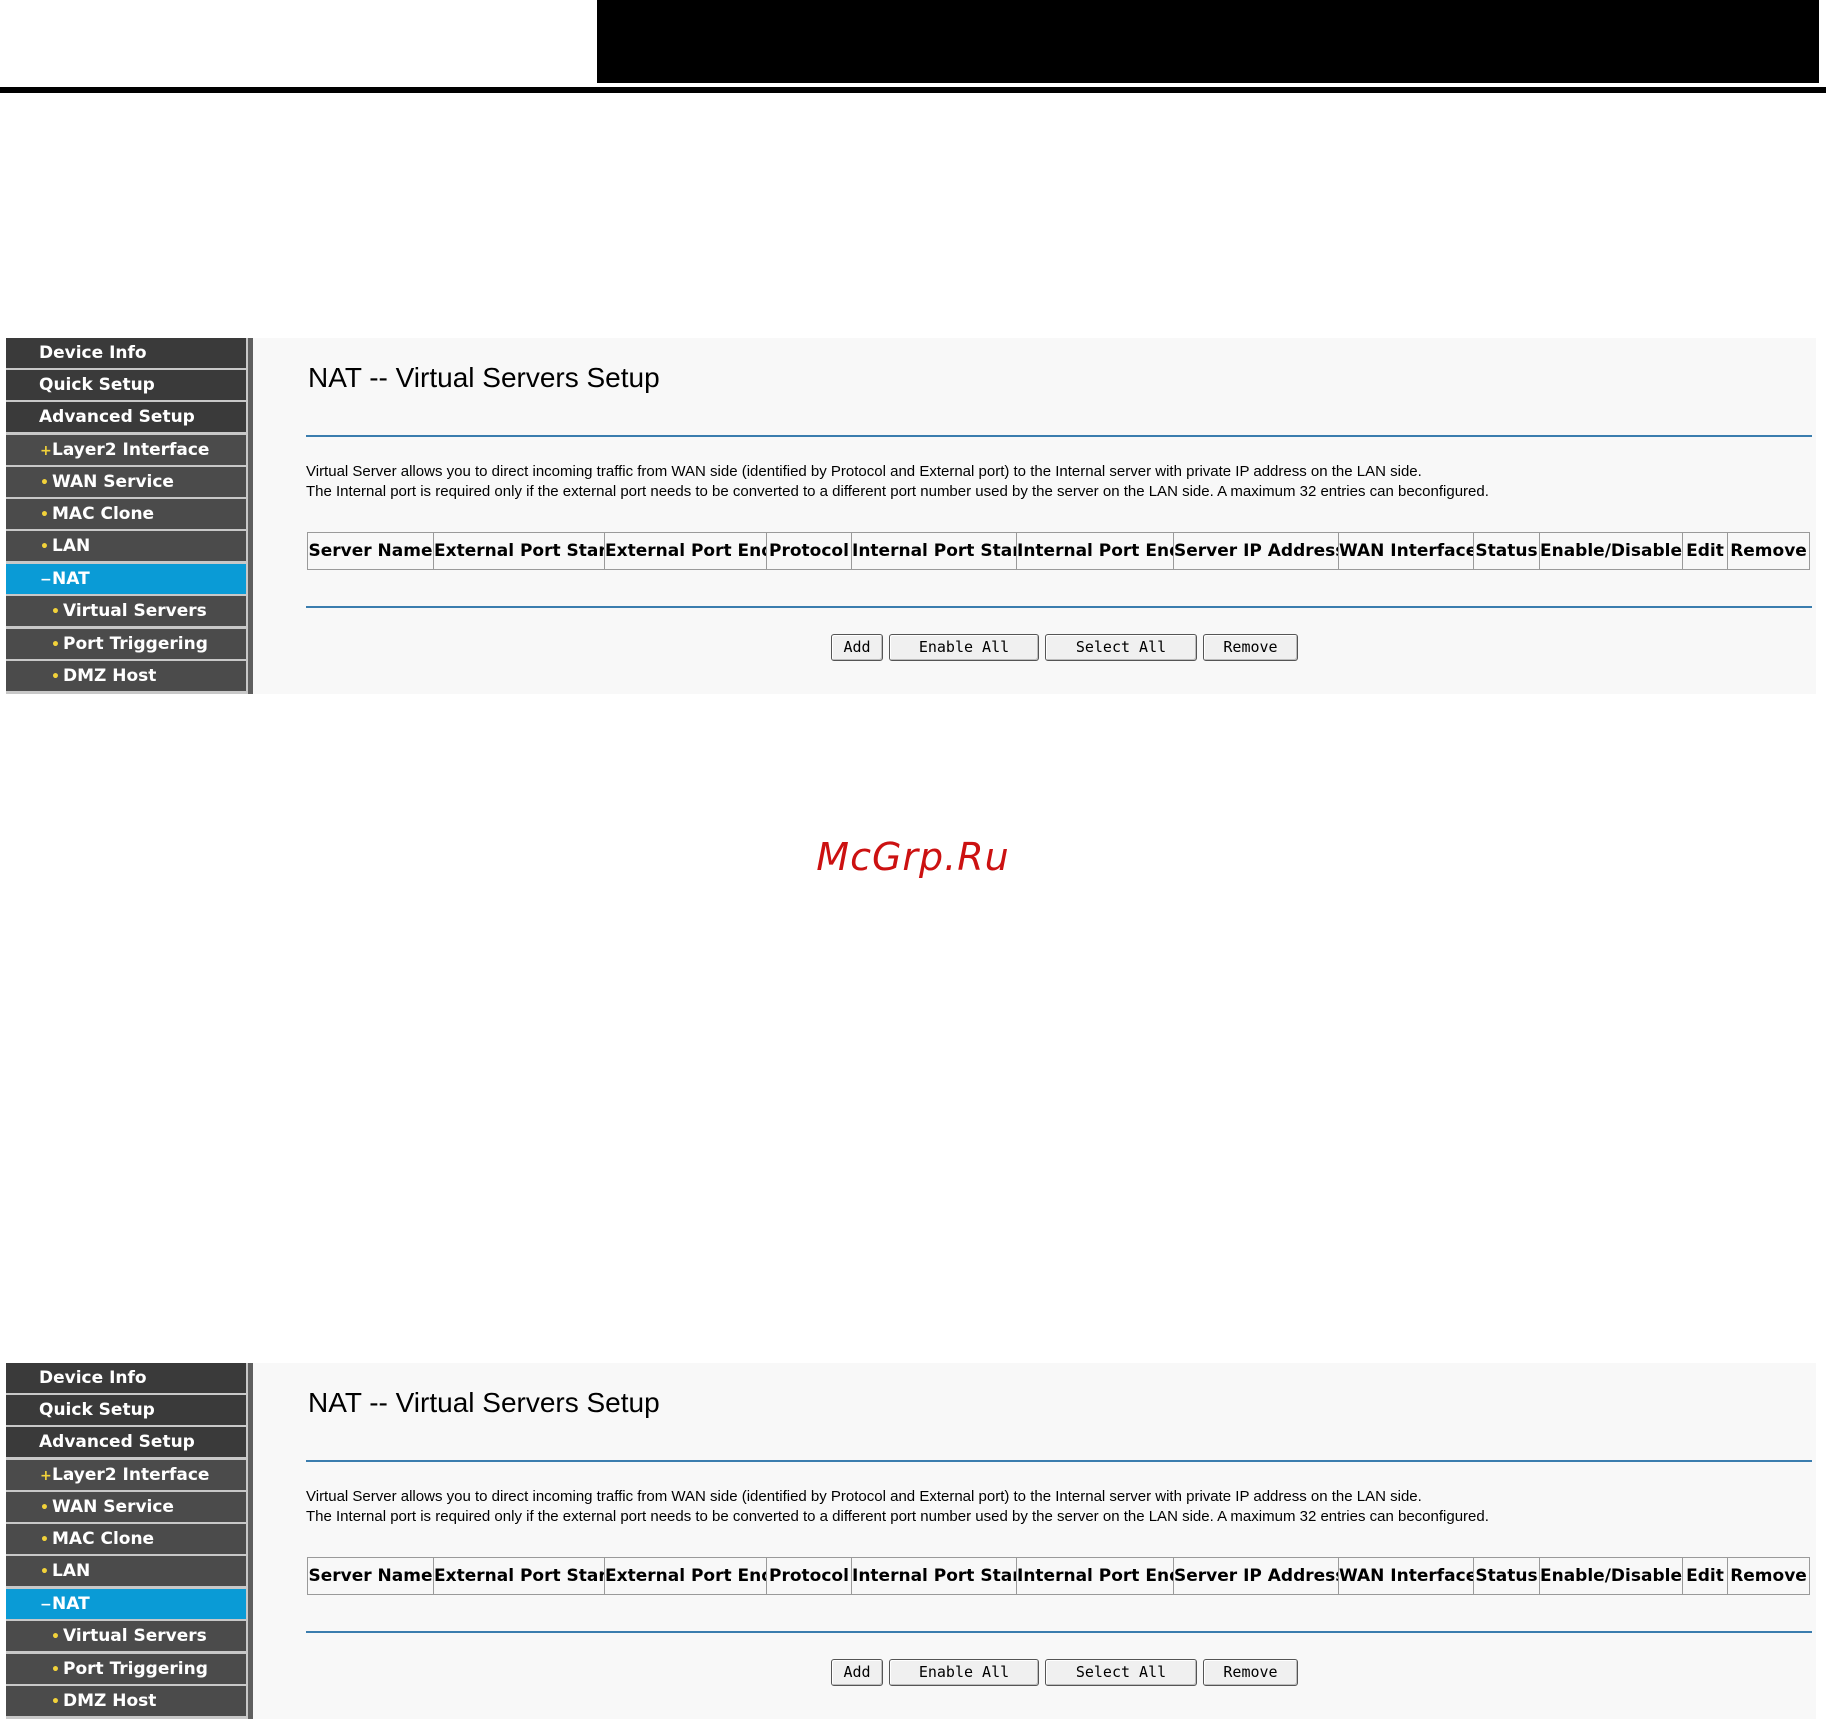 This screenshot has width=1826, height=1720. Describe the element at coordinates (1208, 41) in the screenshot. I see `header-black-bar` at that location.